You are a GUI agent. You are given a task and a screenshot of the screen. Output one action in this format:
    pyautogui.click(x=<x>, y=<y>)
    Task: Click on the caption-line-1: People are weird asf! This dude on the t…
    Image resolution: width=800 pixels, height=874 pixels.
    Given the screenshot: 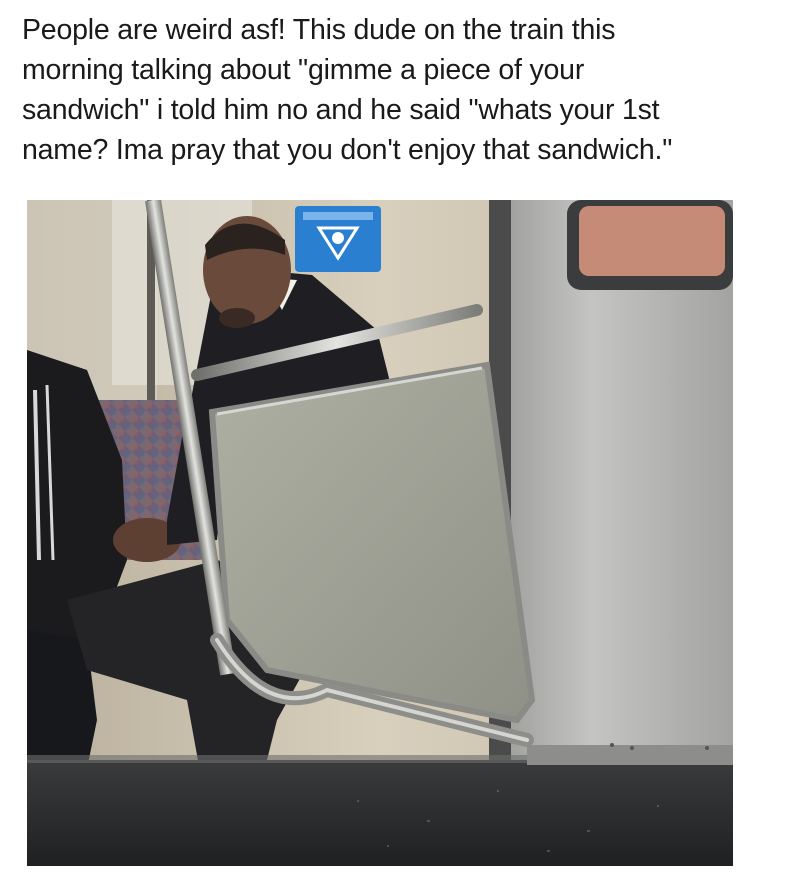 What is the action you would take?
    pyautogui.click(x=319, y=30)
    